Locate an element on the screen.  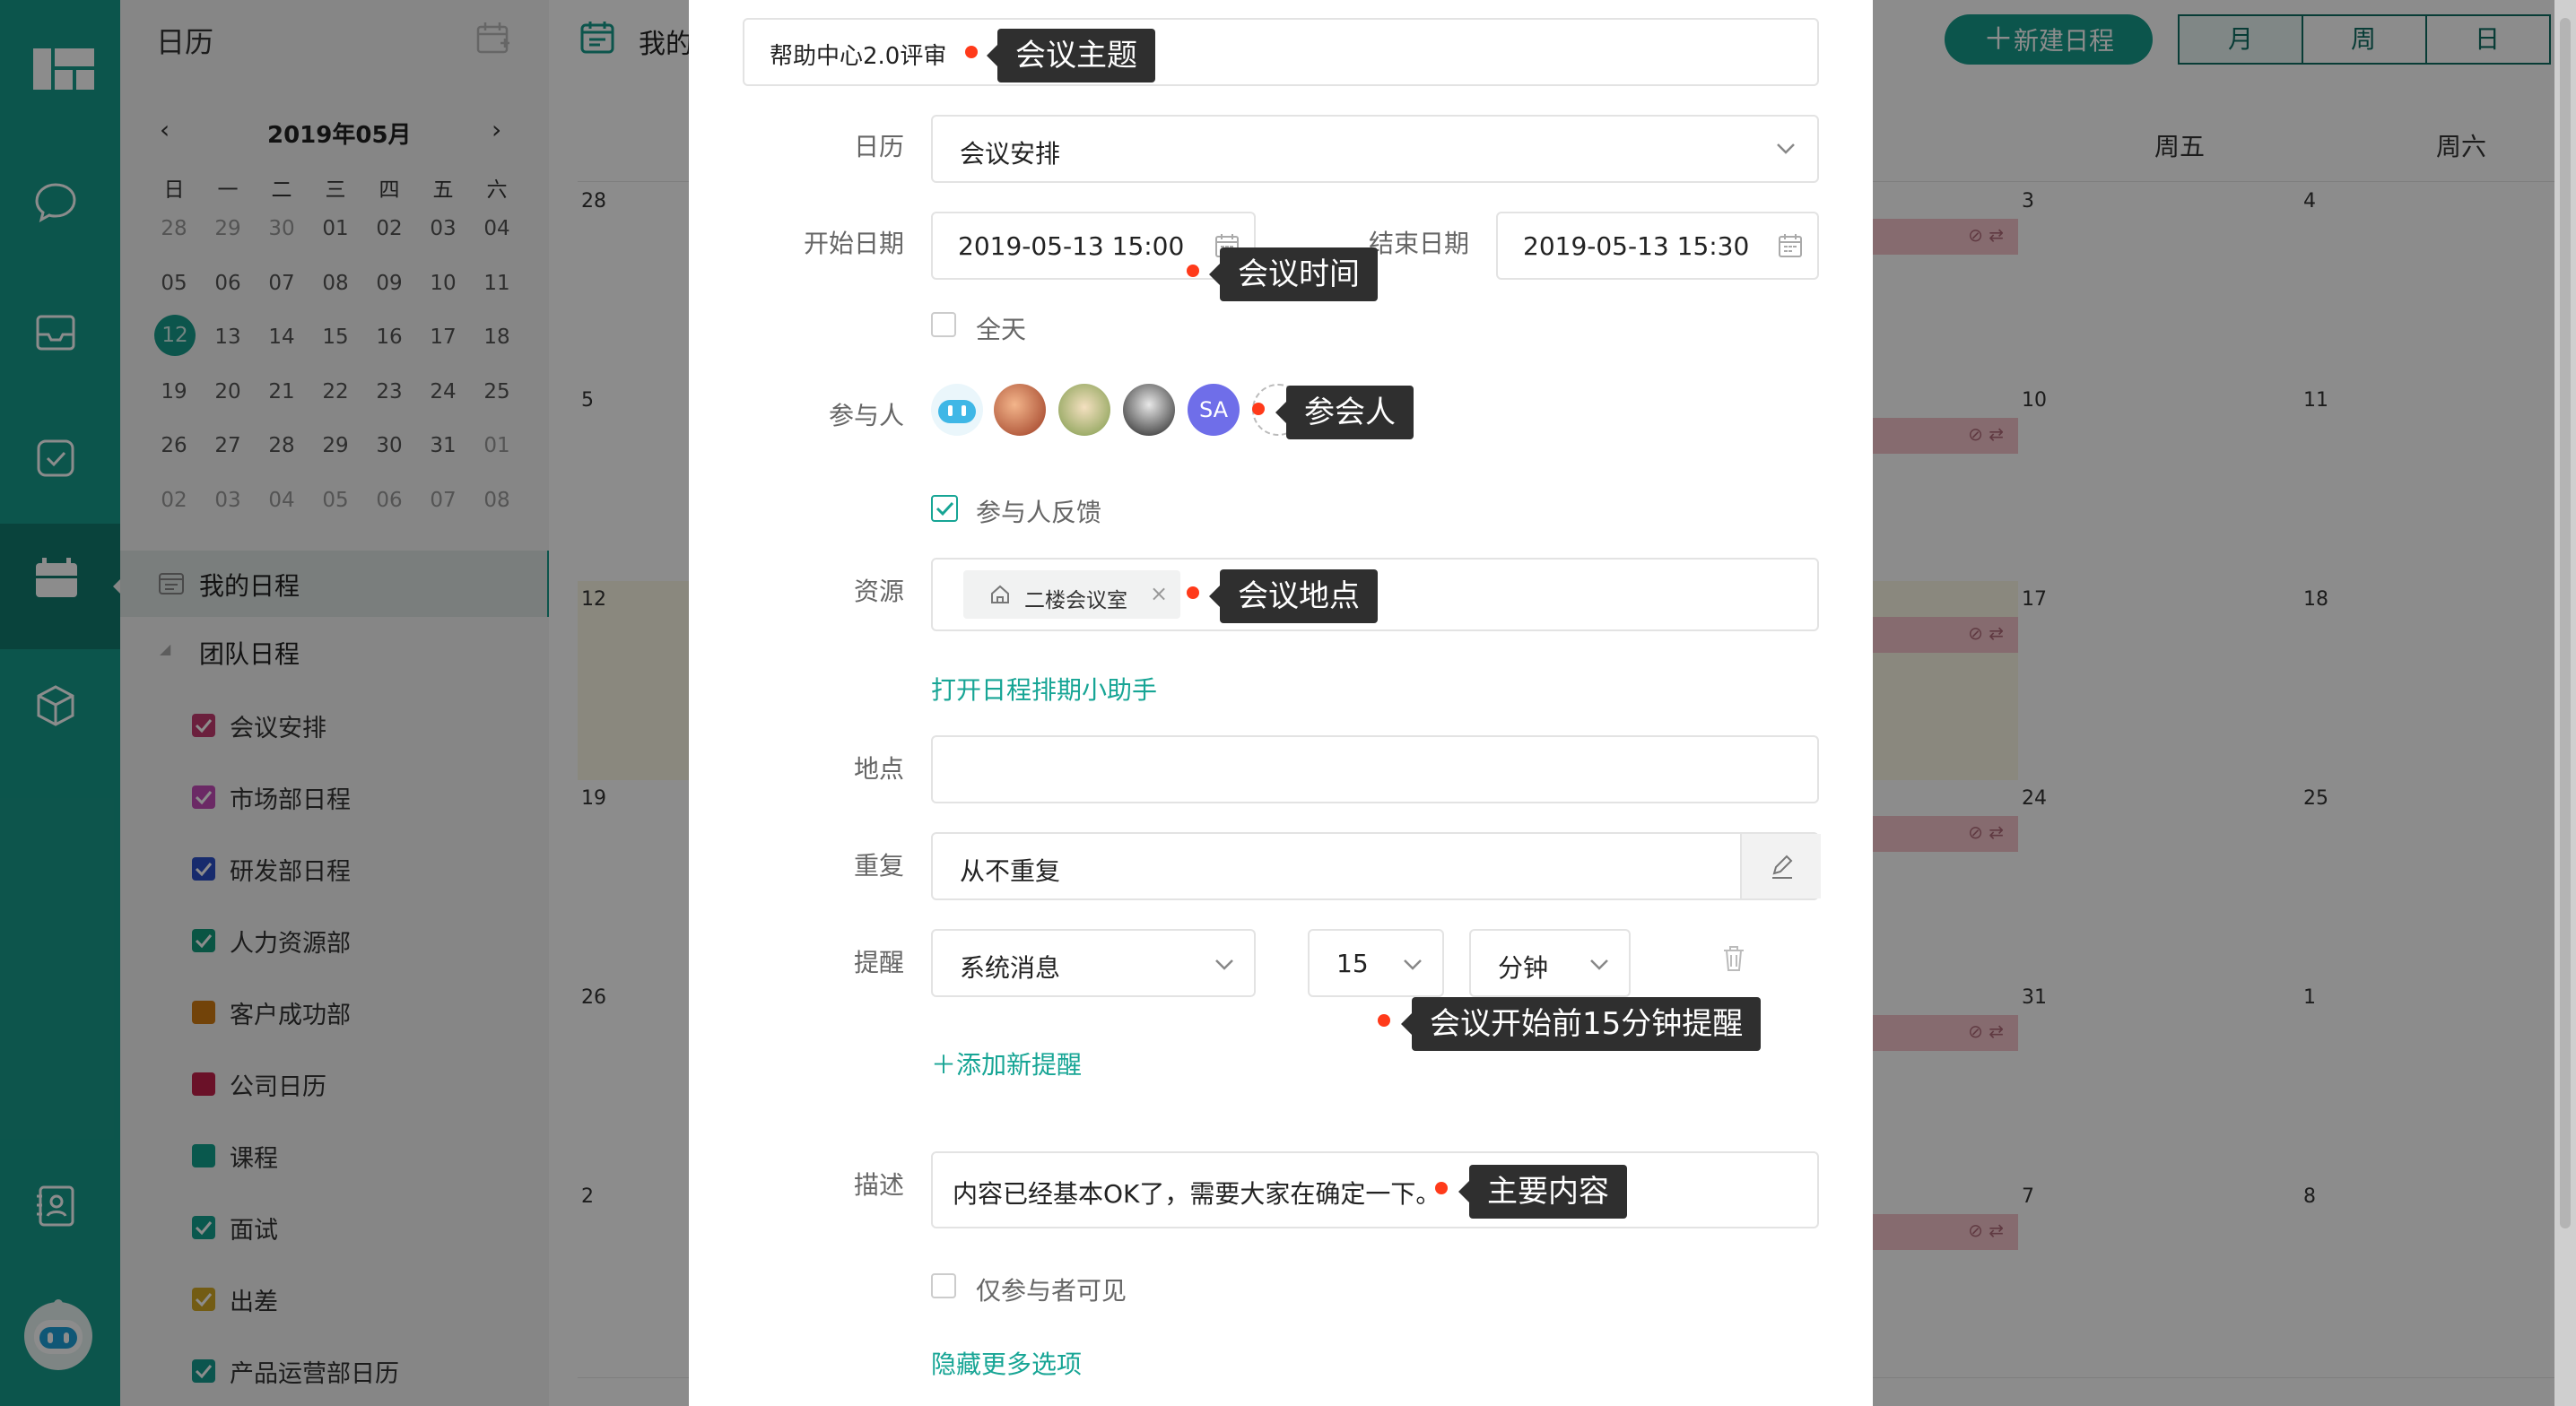
resource-tag: 二楼会议室 × is located at coordinates (1071, 594).